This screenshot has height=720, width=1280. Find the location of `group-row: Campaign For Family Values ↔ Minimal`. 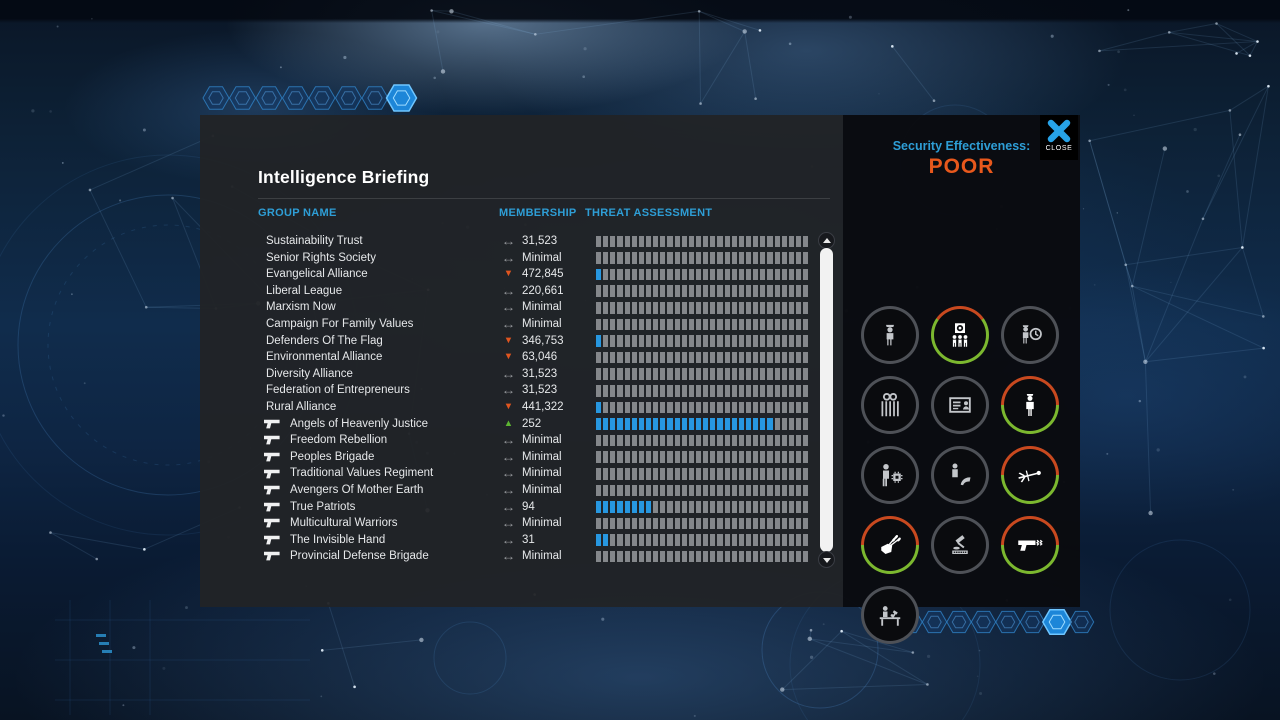

group-row: Campaign For Family Values ↔ Minimal is located at coordinates (521, 324).